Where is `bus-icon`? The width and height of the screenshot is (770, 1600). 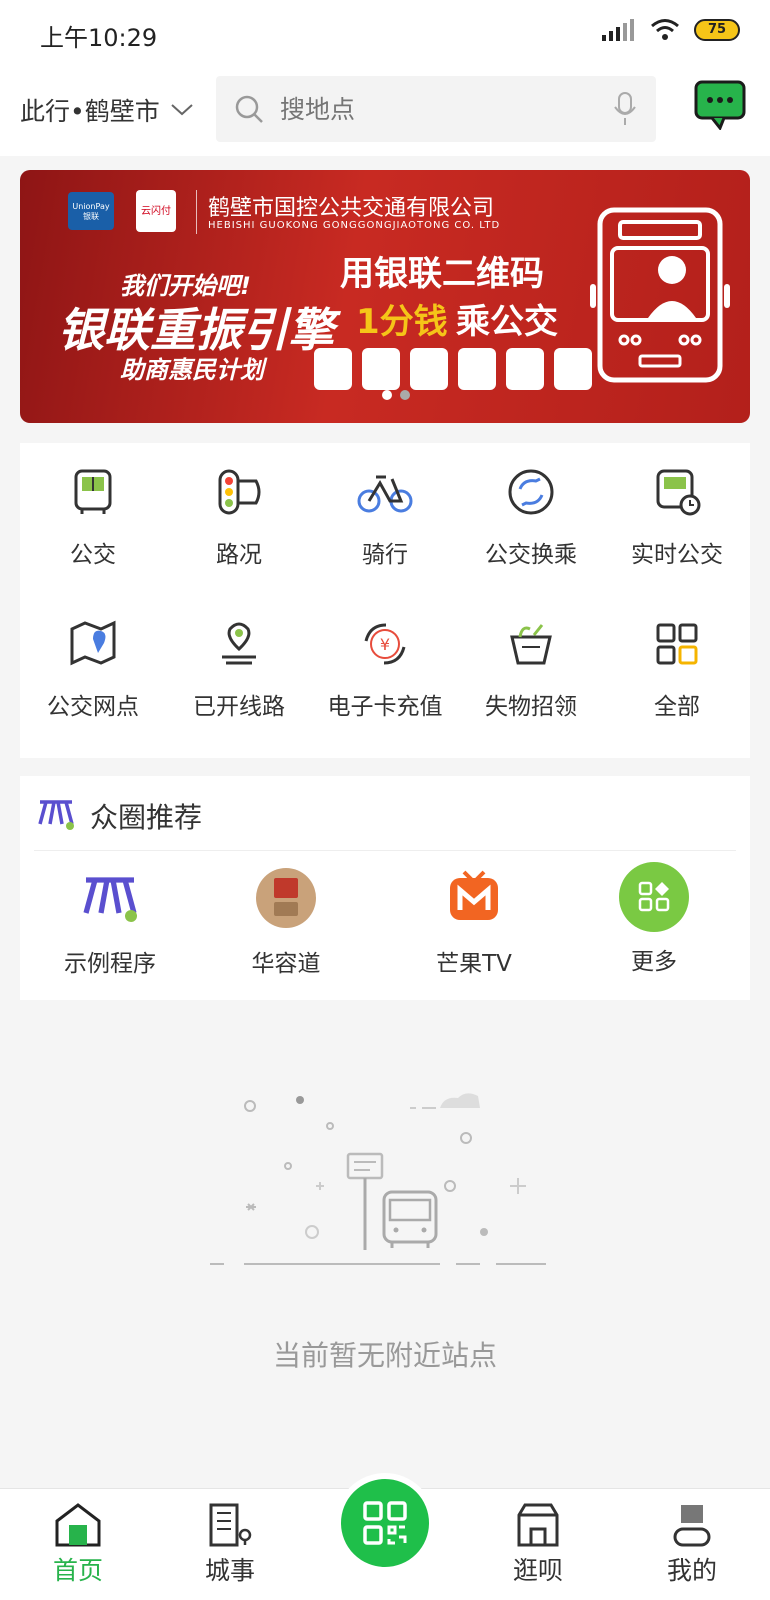
bus-icon is located at coordinates (93, 491).